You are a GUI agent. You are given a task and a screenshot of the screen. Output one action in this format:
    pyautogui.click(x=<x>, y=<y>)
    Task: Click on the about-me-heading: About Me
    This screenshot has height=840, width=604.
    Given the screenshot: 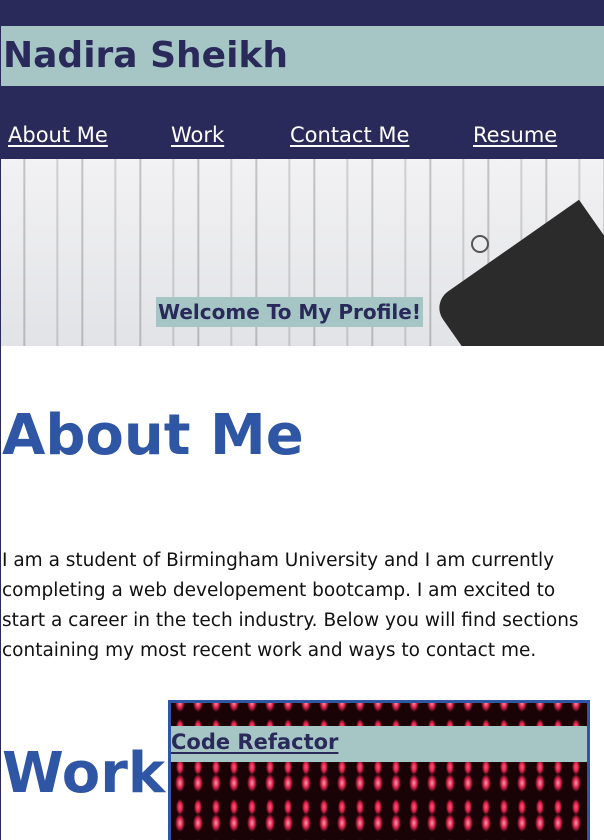 What is the action you would take?
    pyautogui.click(x=153, y=435)
    